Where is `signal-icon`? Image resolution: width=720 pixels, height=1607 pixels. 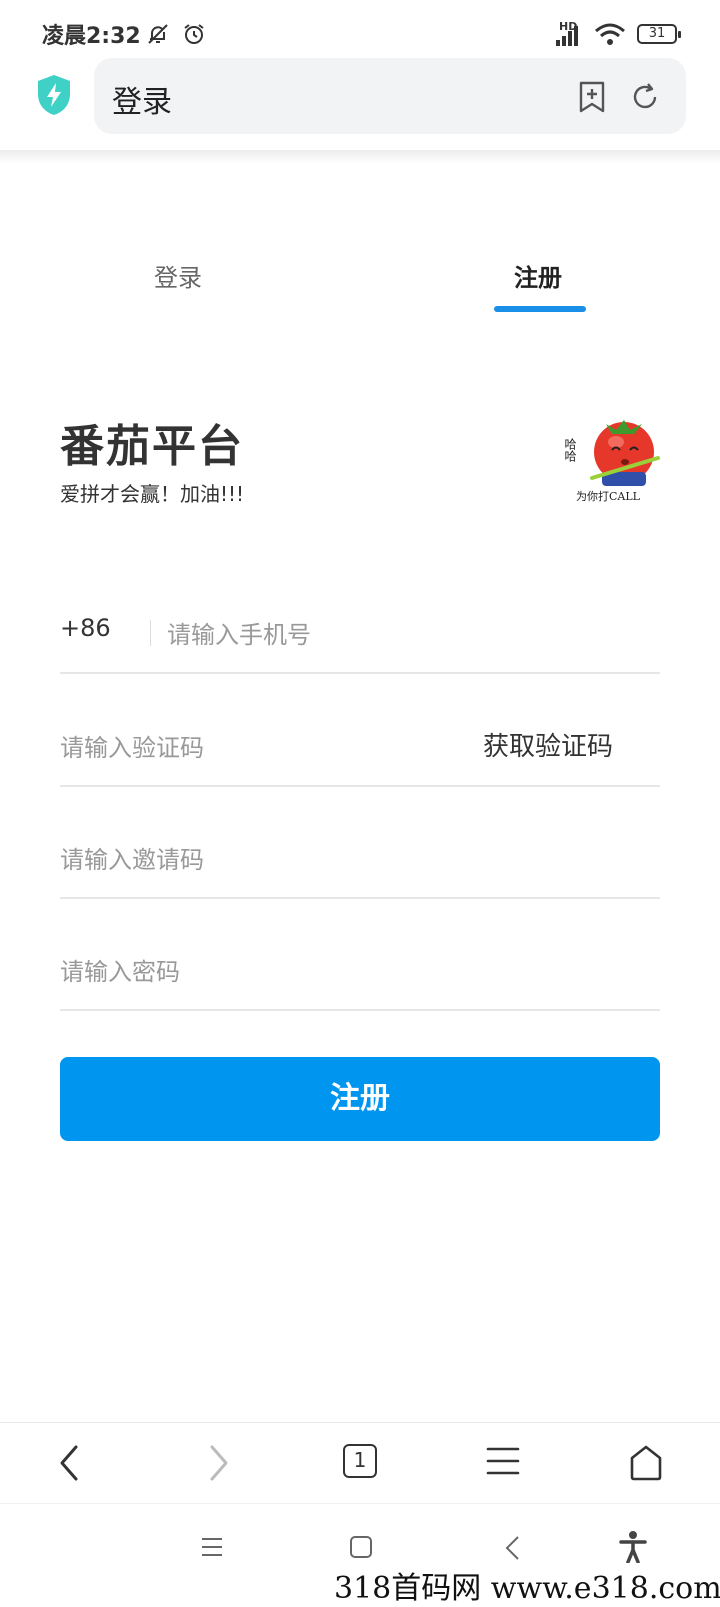
signal-icon is located at coordinates (567, 36).